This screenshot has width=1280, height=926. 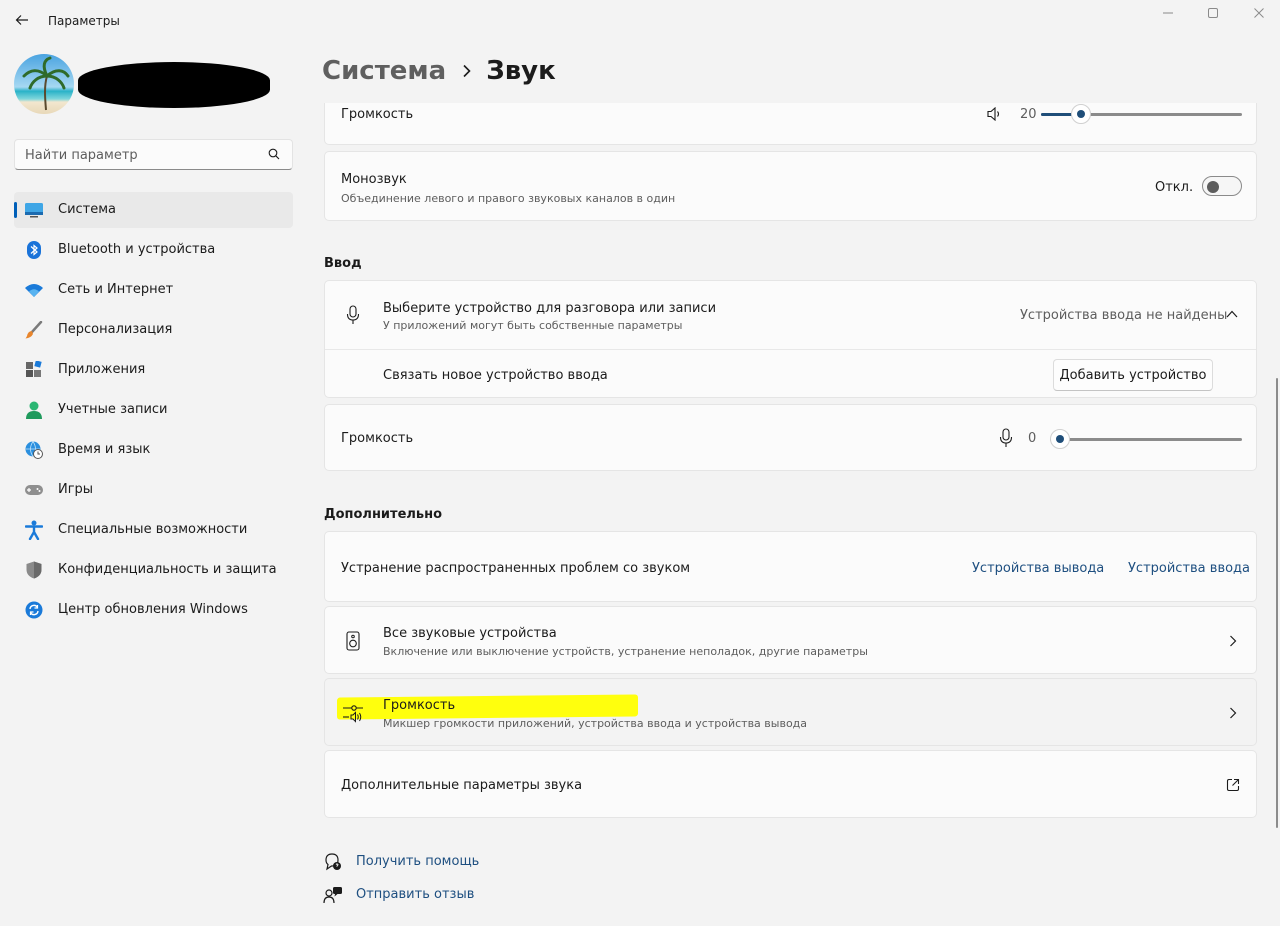 I want to click on close-icon, so click(x=1259, y=13).